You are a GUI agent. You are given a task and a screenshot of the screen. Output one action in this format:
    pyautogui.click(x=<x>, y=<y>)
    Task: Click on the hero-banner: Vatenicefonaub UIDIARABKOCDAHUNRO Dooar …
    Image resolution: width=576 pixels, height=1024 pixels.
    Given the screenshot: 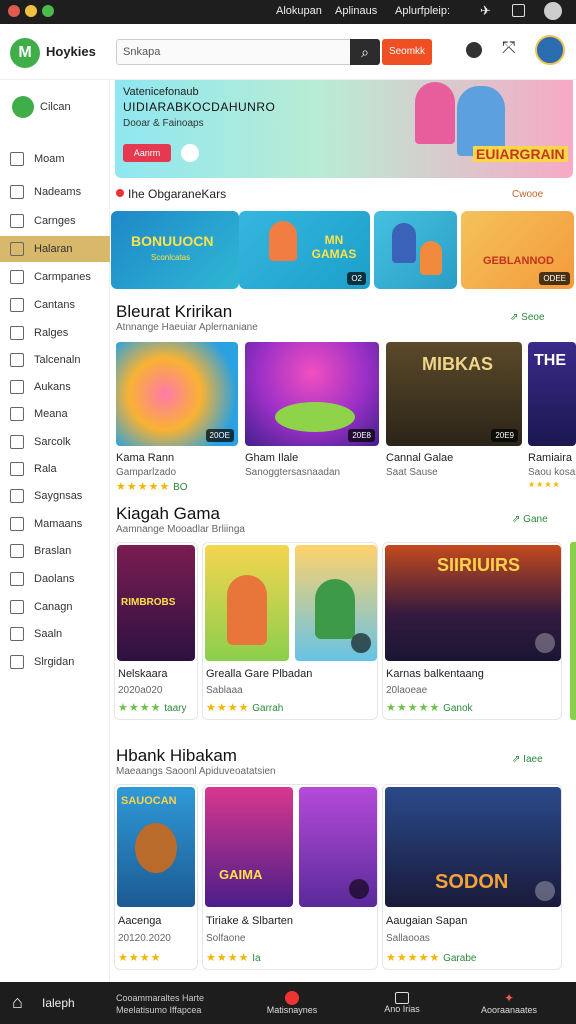 What is the action you would take?
    pyautogui.click(x=344, y=129)
    